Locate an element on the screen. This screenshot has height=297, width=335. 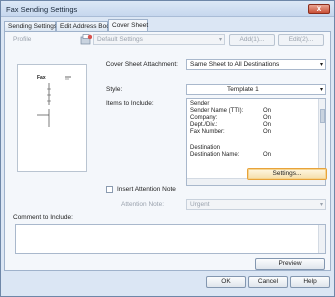
tab-edit-address-book: Edit Address Book is located at coordinates (84, 26).